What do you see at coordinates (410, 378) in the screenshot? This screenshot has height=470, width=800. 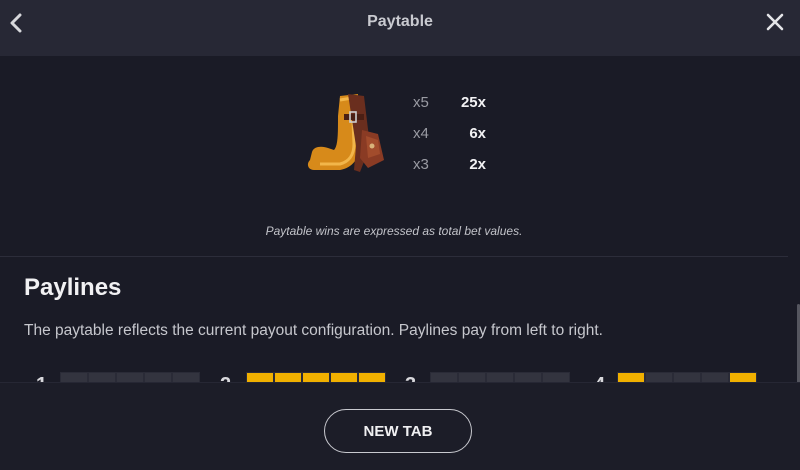 I see `payline-number: 3` at bounding box center [410, 378].